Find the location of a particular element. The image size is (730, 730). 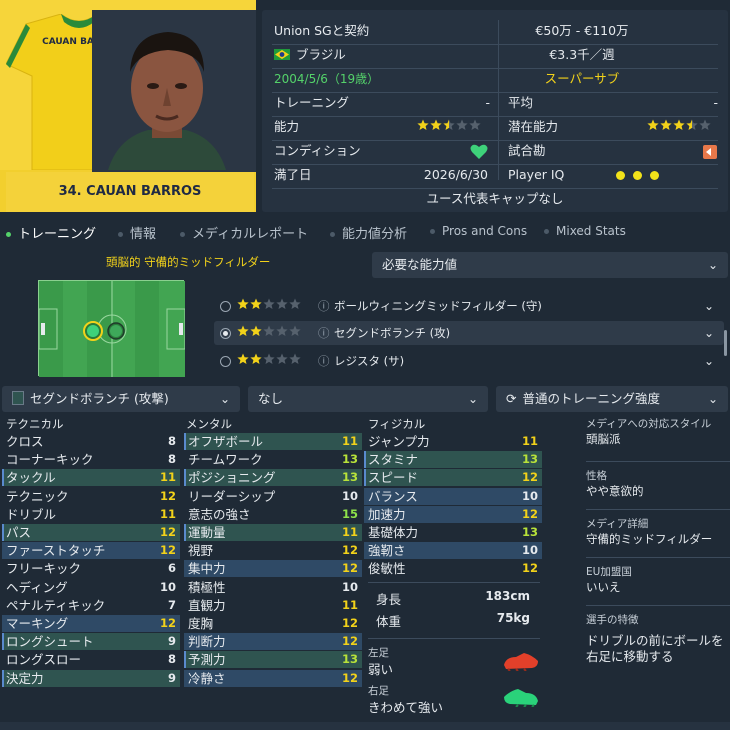

tab-training: トレーニング is located at coordinates (51, 232).